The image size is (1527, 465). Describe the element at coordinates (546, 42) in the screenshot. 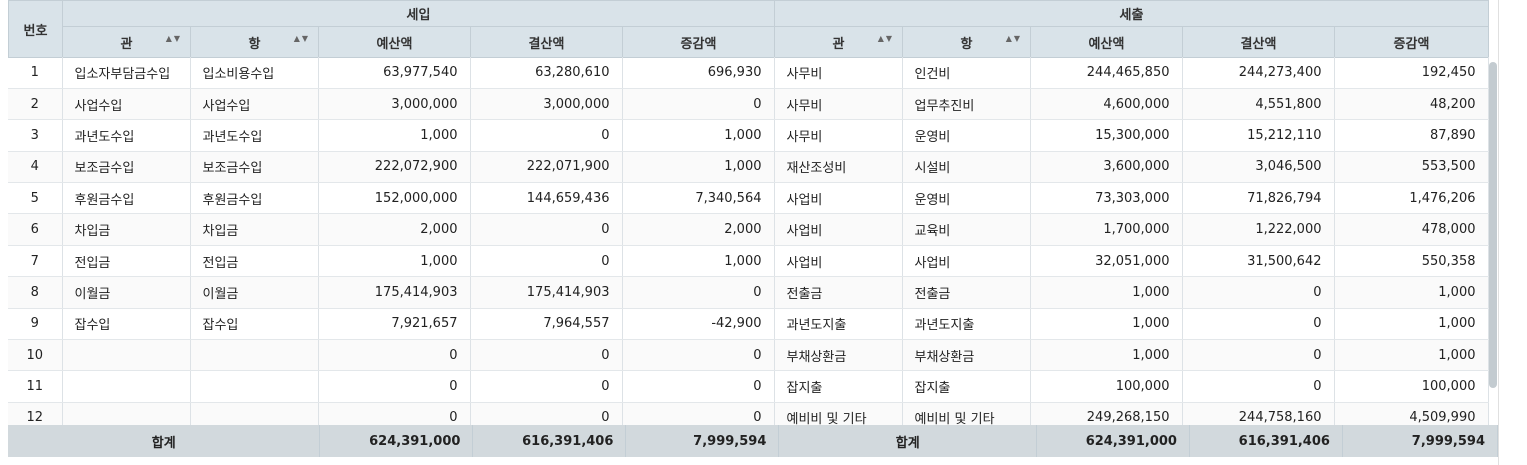

I see `header-income-settle: 결산액` at that location.